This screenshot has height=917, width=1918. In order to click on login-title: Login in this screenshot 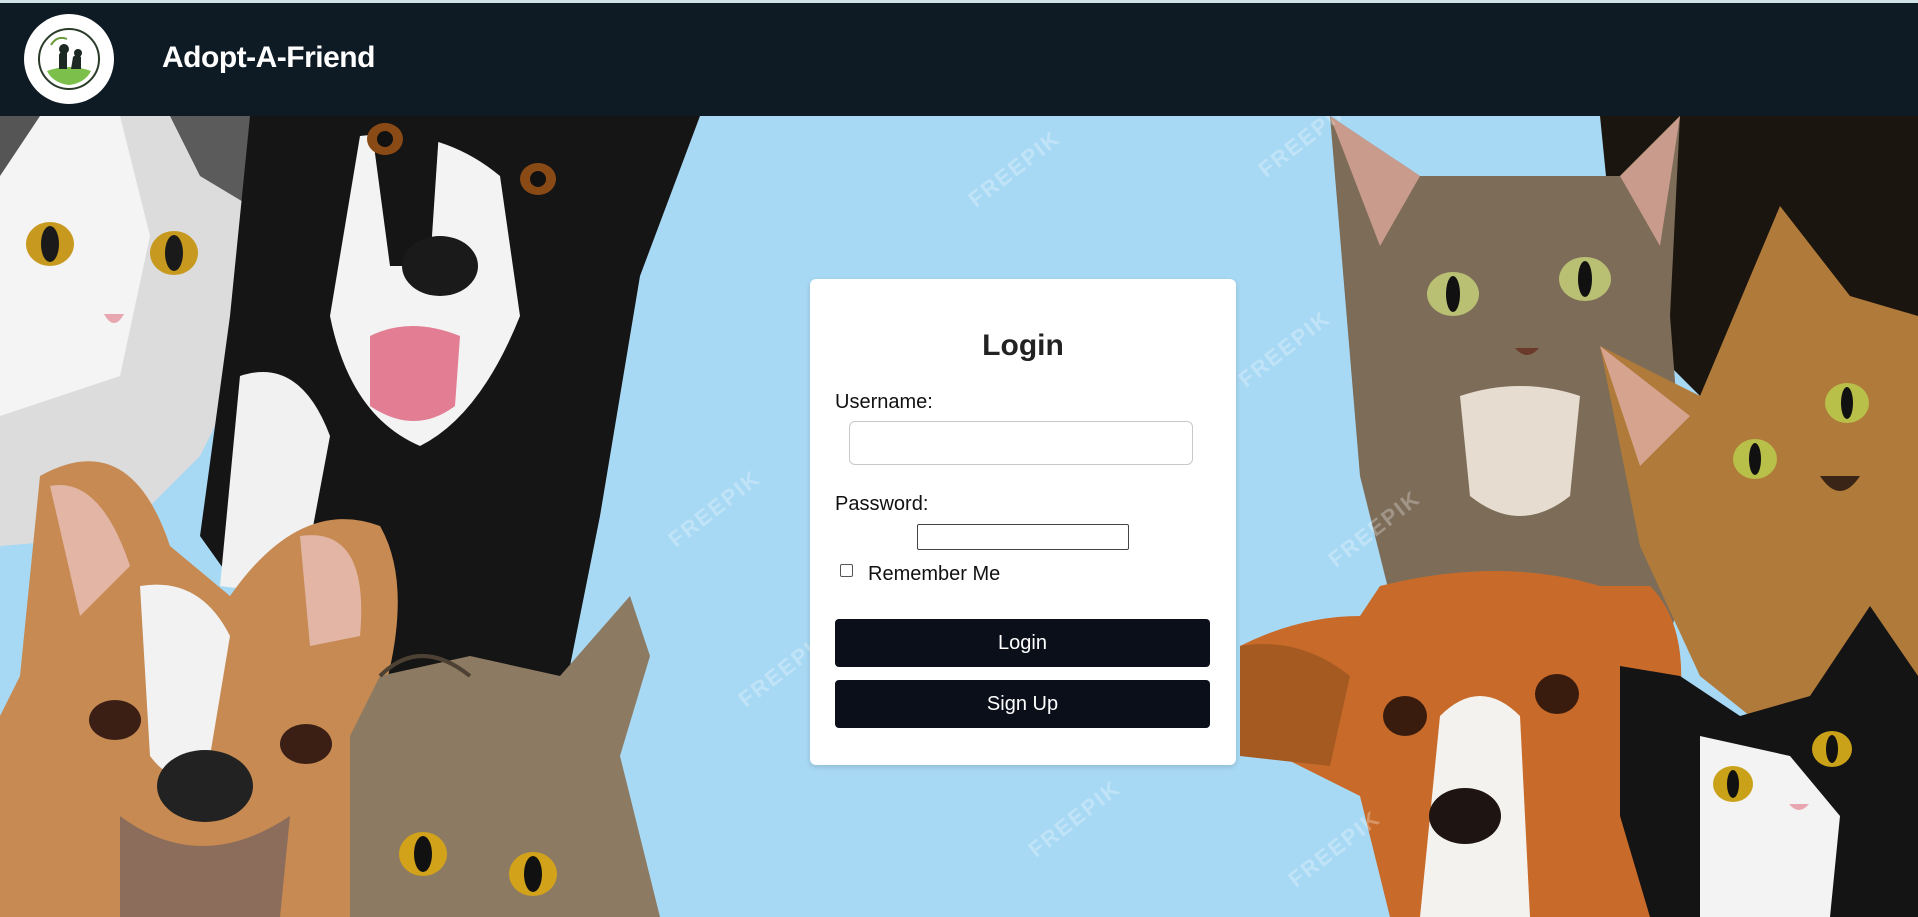, I will do `click(1023, 345)`.